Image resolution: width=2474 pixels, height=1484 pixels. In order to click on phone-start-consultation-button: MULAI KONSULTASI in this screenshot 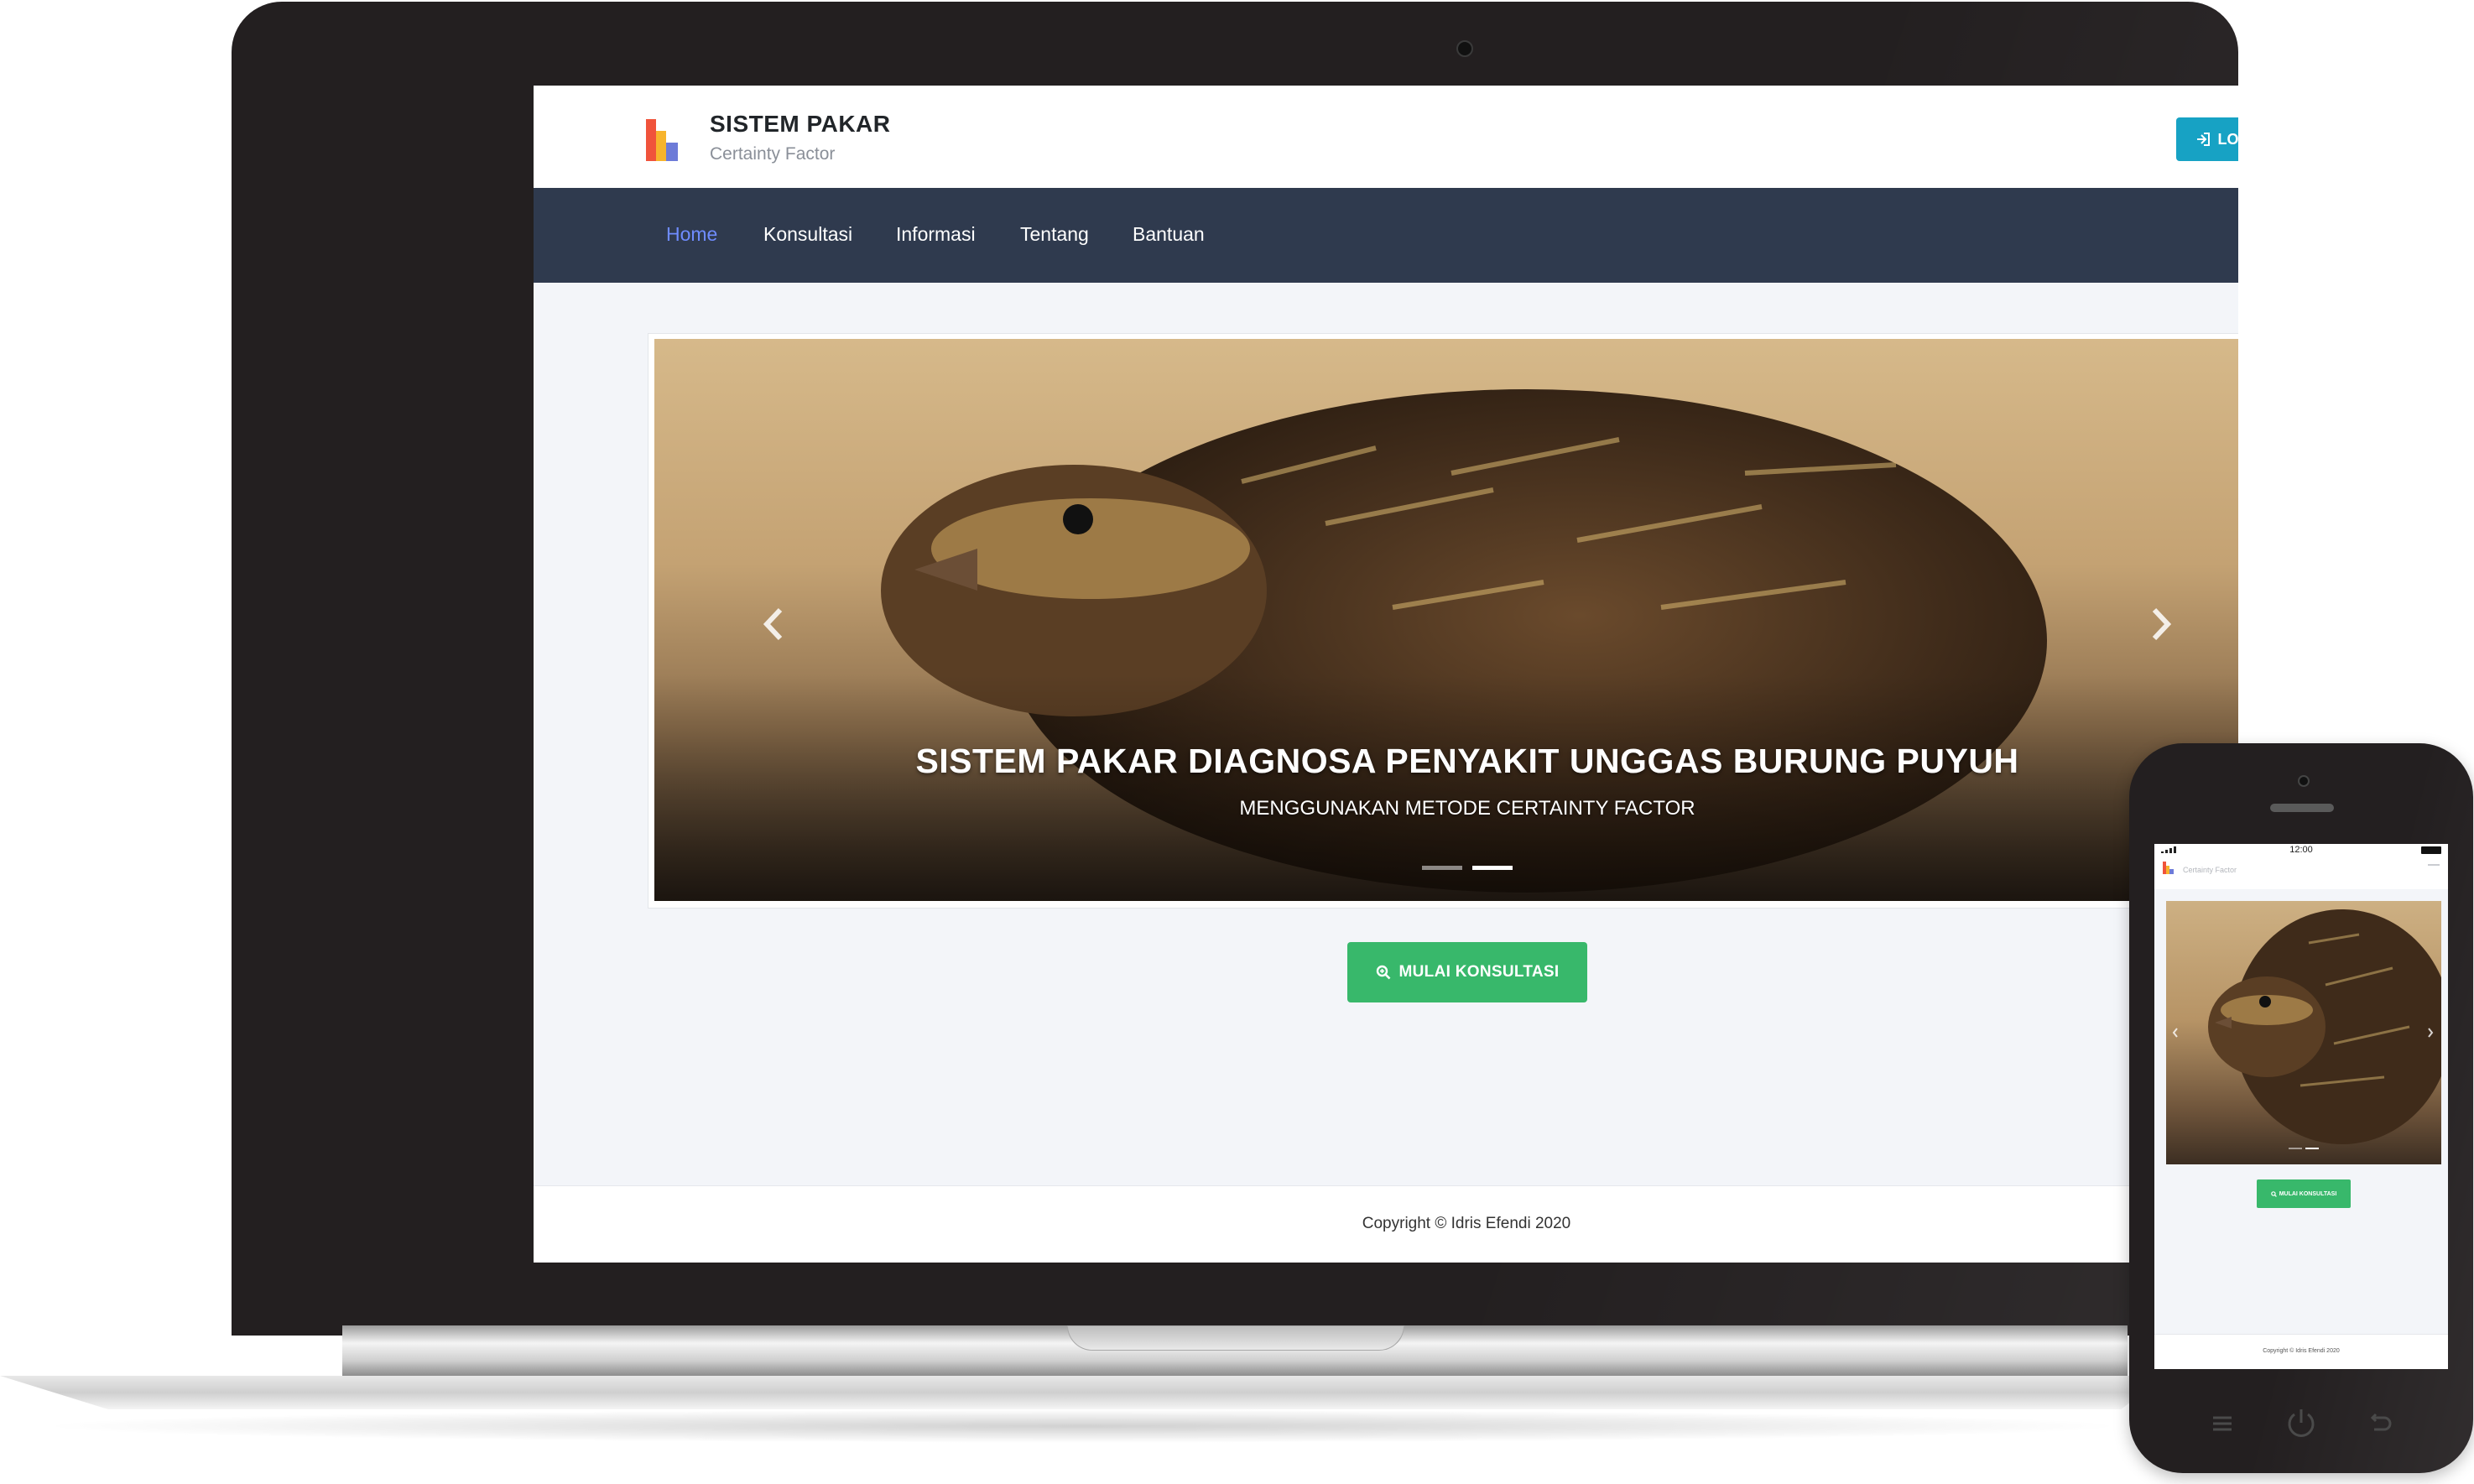, I will do `click(2304, 1193)`.